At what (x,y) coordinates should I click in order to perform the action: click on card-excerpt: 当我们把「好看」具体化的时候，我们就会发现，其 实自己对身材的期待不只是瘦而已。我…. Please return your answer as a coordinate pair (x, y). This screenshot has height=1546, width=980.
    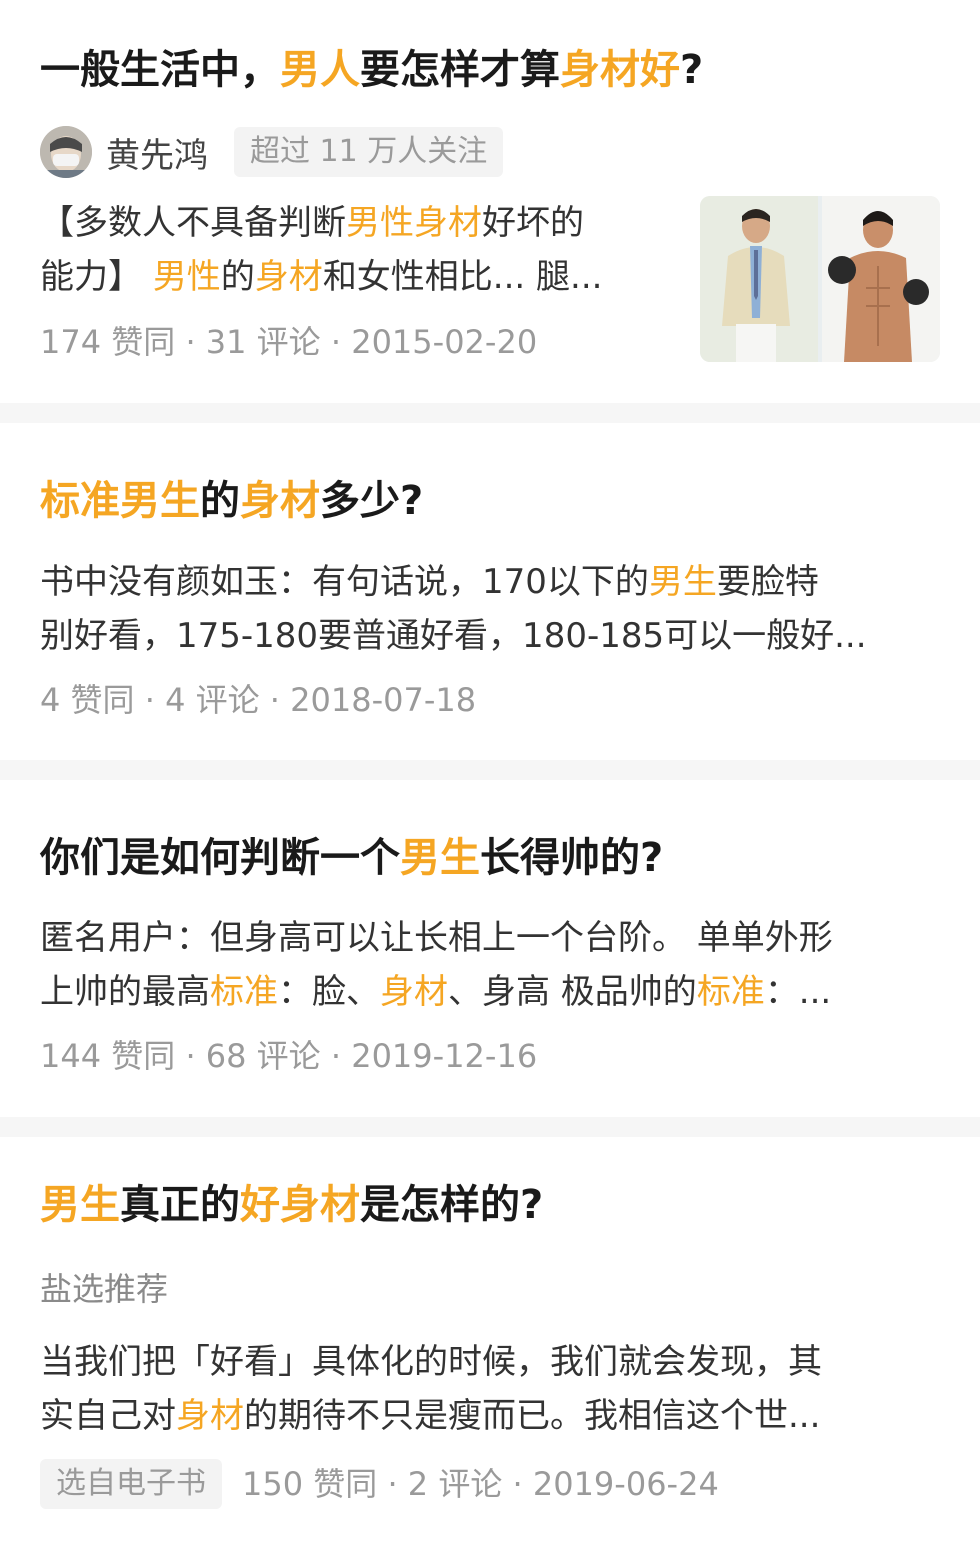
    Looking at the image, I should click on (490, 1389).